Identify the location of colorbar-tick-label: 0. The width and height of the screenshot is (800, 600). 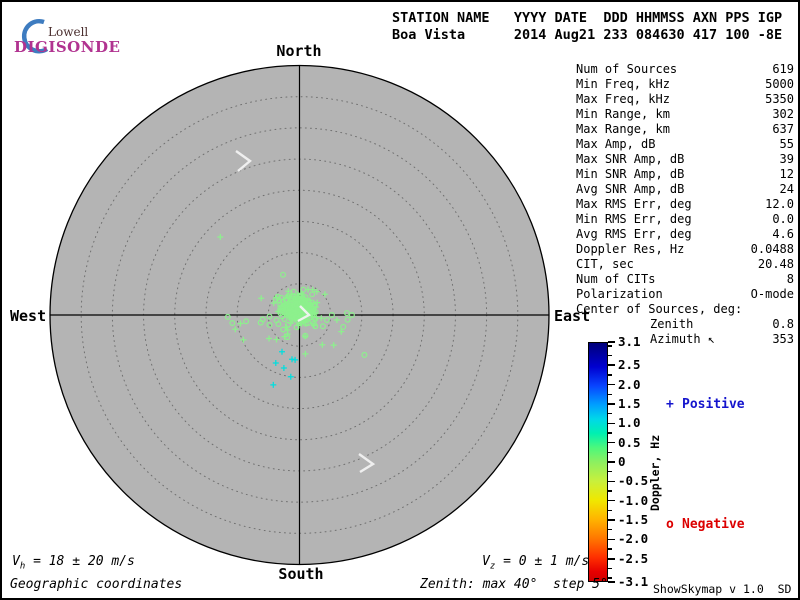
(622, 461).